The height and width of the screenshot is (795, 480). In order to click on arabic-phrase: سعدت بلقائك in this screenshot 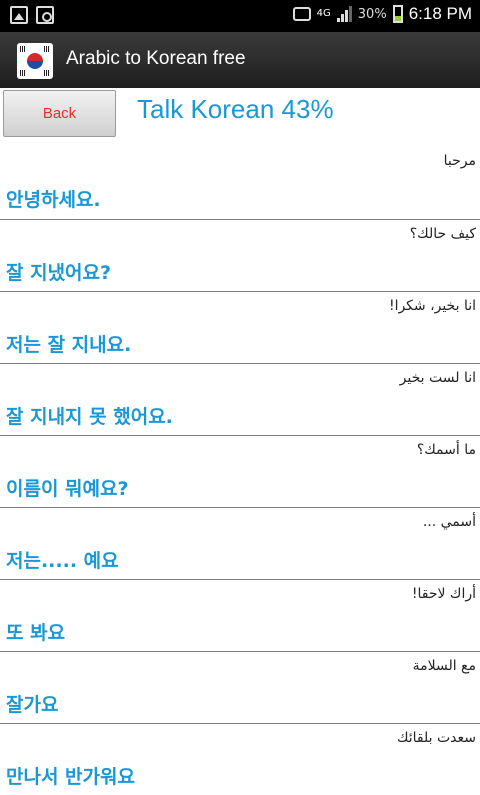, I will do `click(436, 738)`.